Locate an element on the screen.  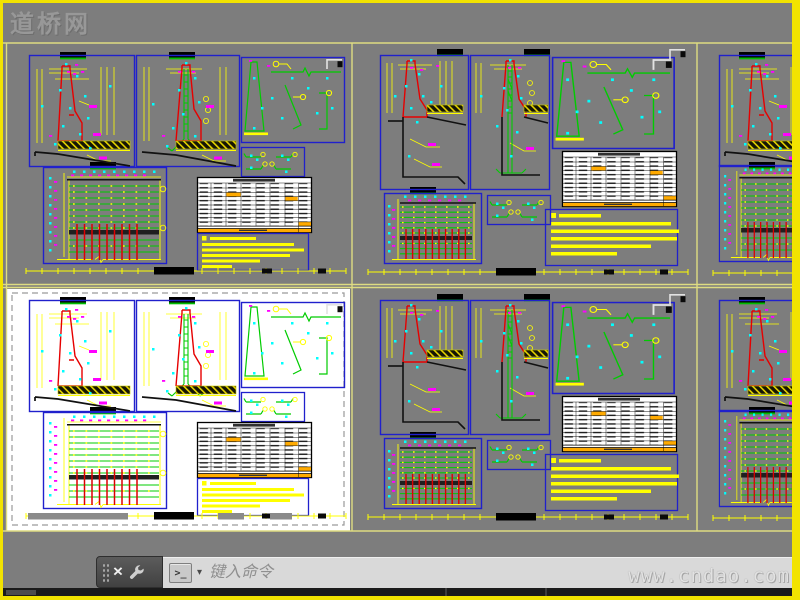
frame-border-bottom is located at coordinates (400, 598).